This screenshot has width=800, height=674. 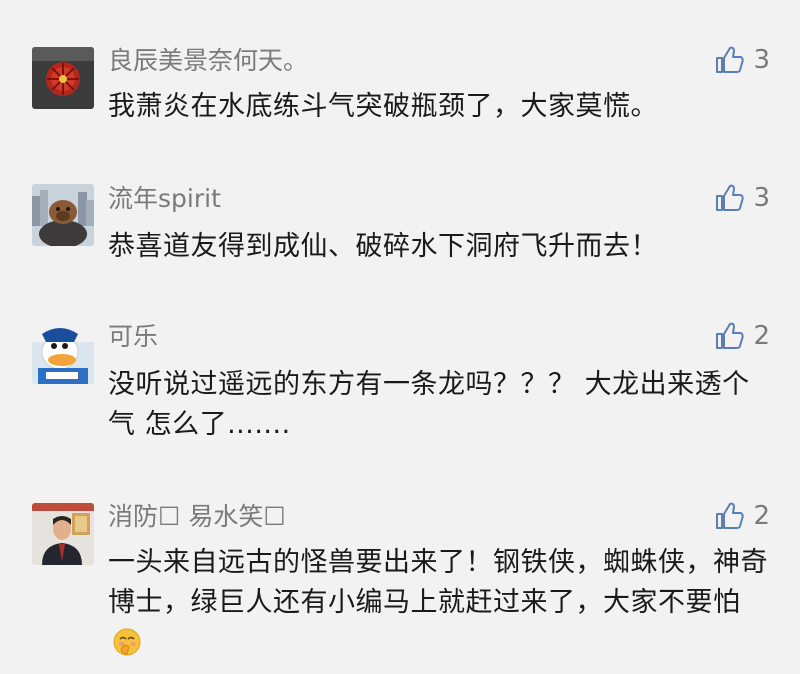 I want to click on donald-duck-avatar-image, so click(x=63, y=353).